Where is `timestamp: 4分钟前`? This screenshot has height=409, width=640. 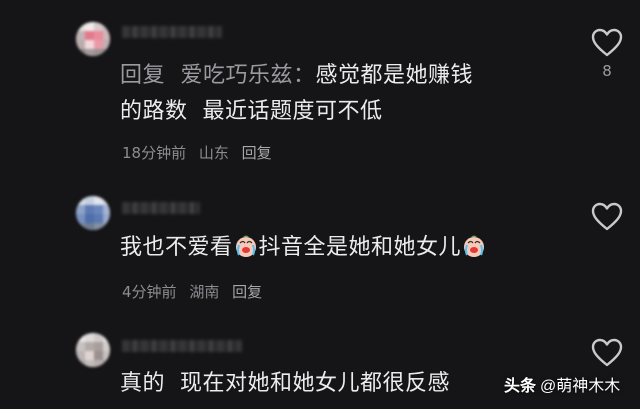
timestamp: 4分钟前 is located at coordinates (149, 292).